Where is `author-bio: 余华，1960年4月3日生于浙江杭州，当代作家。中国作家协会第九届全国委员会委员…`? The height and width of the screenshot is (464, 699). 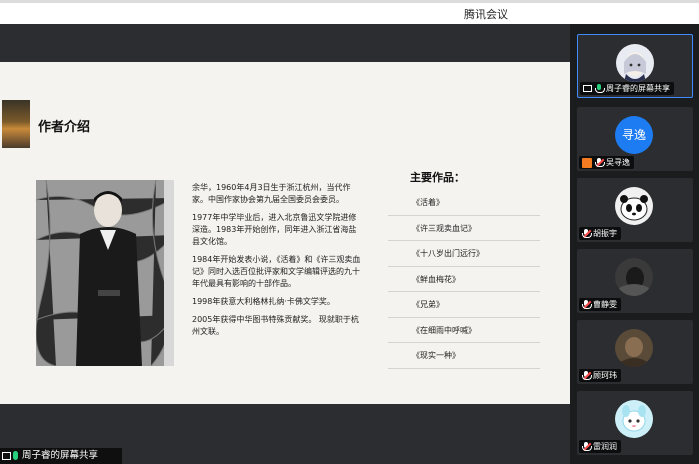 author-bio: 余华，1960年4月3日生于浙江杭州，当代作家。中国作家协会第九届全国委员会委员… is located at coordinates (277, 263).